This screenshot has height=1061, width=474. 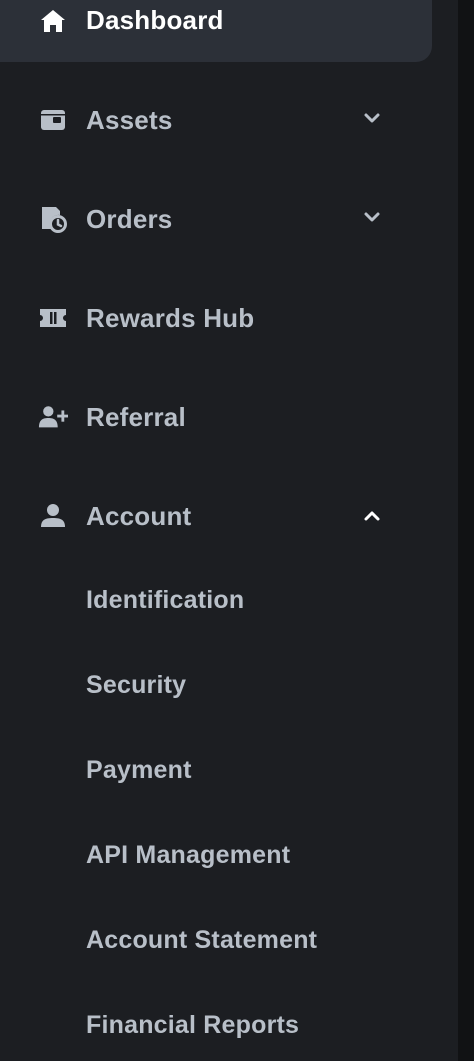 What do you see at coordinates (170, 318) in the screenshot?
I see `sidebar-item-label: Rewards Hub` at bounding box center [170, 318].